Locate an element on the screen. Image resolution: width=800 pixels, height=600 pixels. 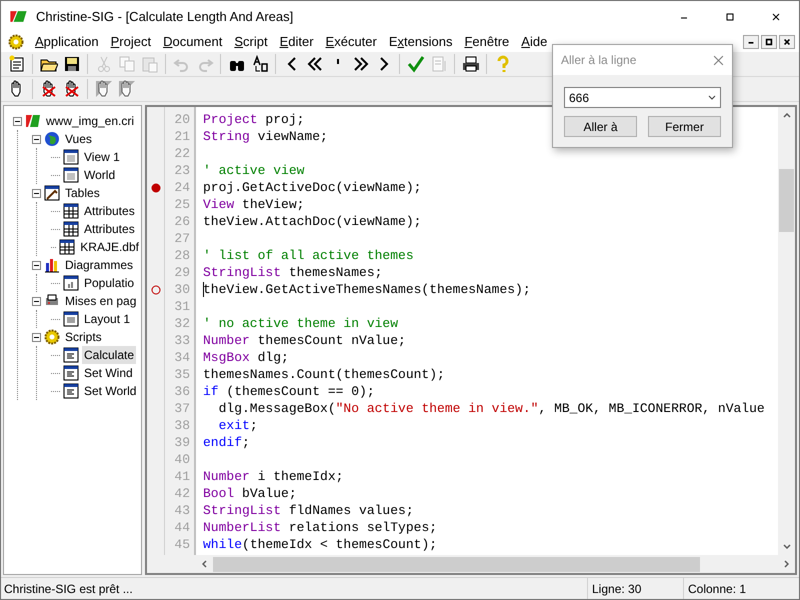
line-number: 23 is located at coordinates (182, 170).